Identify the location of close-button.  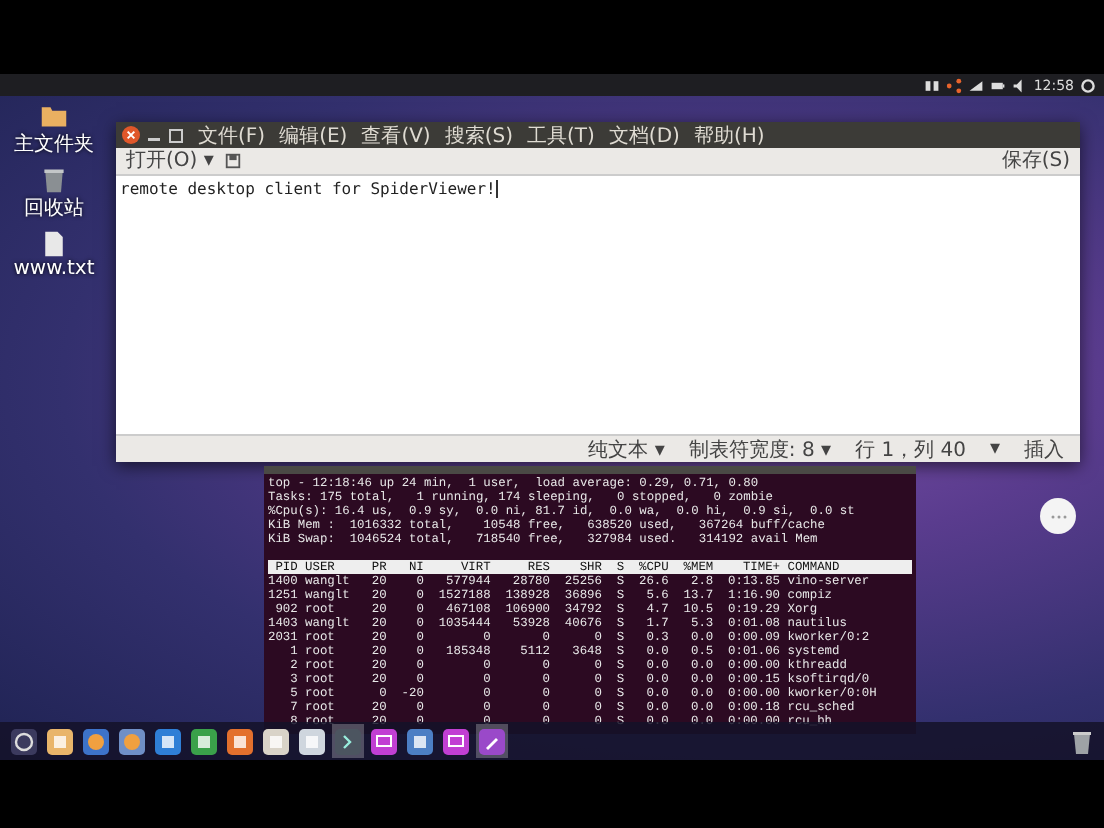
(131, 135).